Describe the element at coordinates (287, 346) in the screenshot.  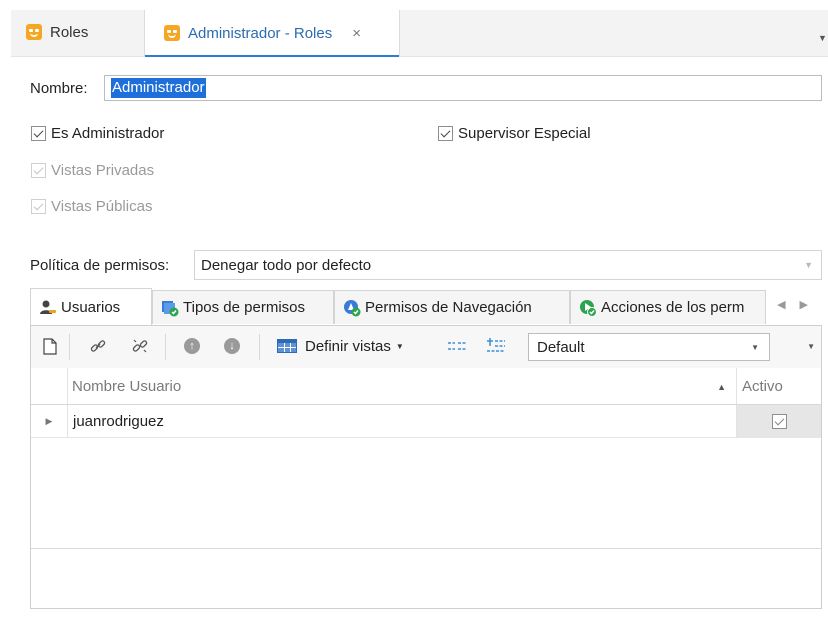
I see `grid-view-icon` at that location.